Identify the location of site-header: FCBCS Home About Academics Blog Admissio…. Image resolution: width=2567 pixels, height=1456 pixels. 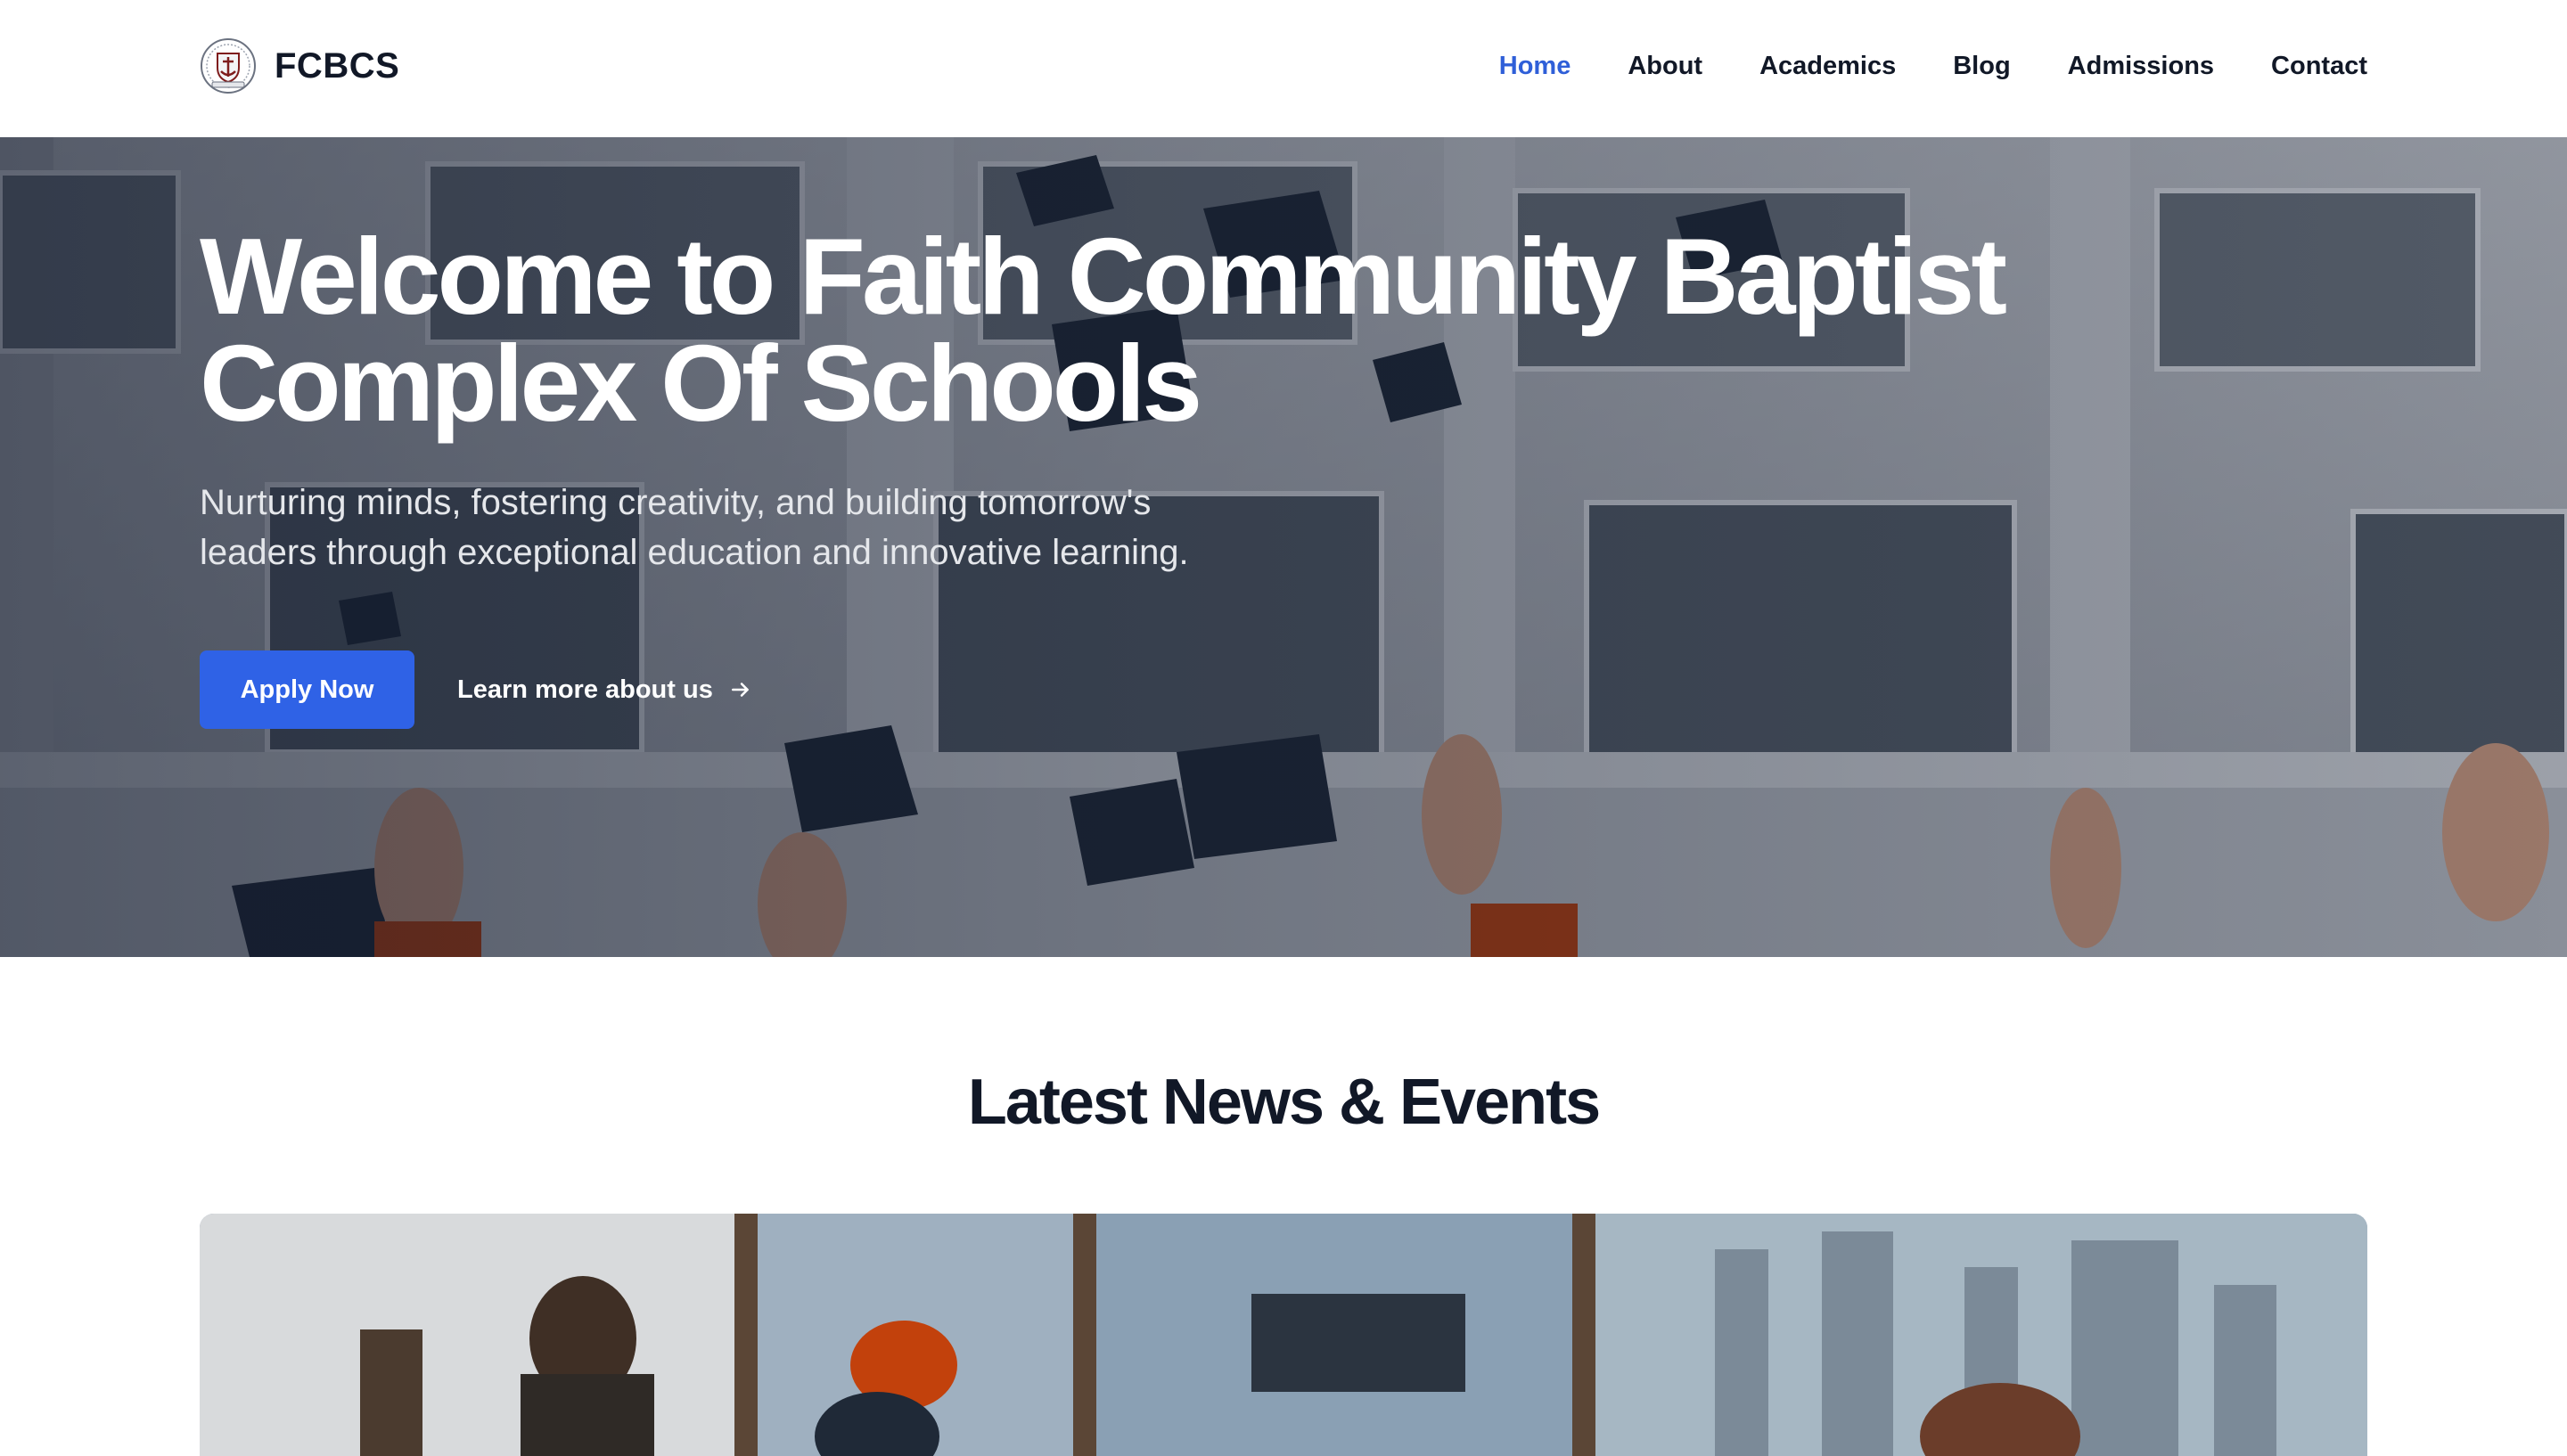
(1283, 68).